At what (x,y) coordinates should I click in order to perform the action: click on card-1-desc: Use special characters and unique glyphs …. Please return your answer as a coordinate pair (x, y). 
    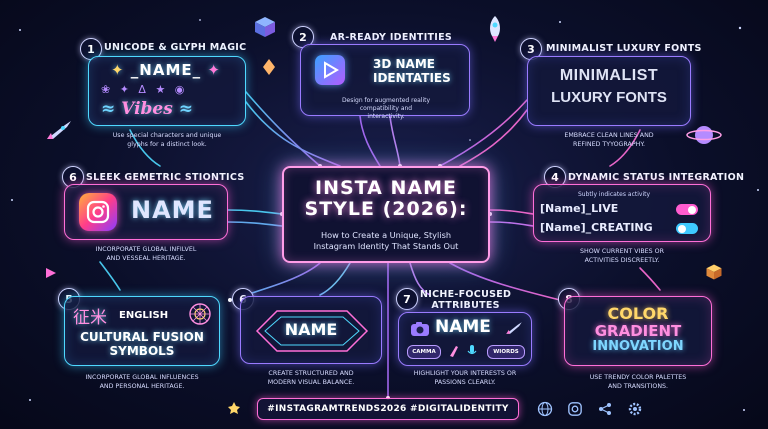
    Looking at the image, I should click on (167, 140).